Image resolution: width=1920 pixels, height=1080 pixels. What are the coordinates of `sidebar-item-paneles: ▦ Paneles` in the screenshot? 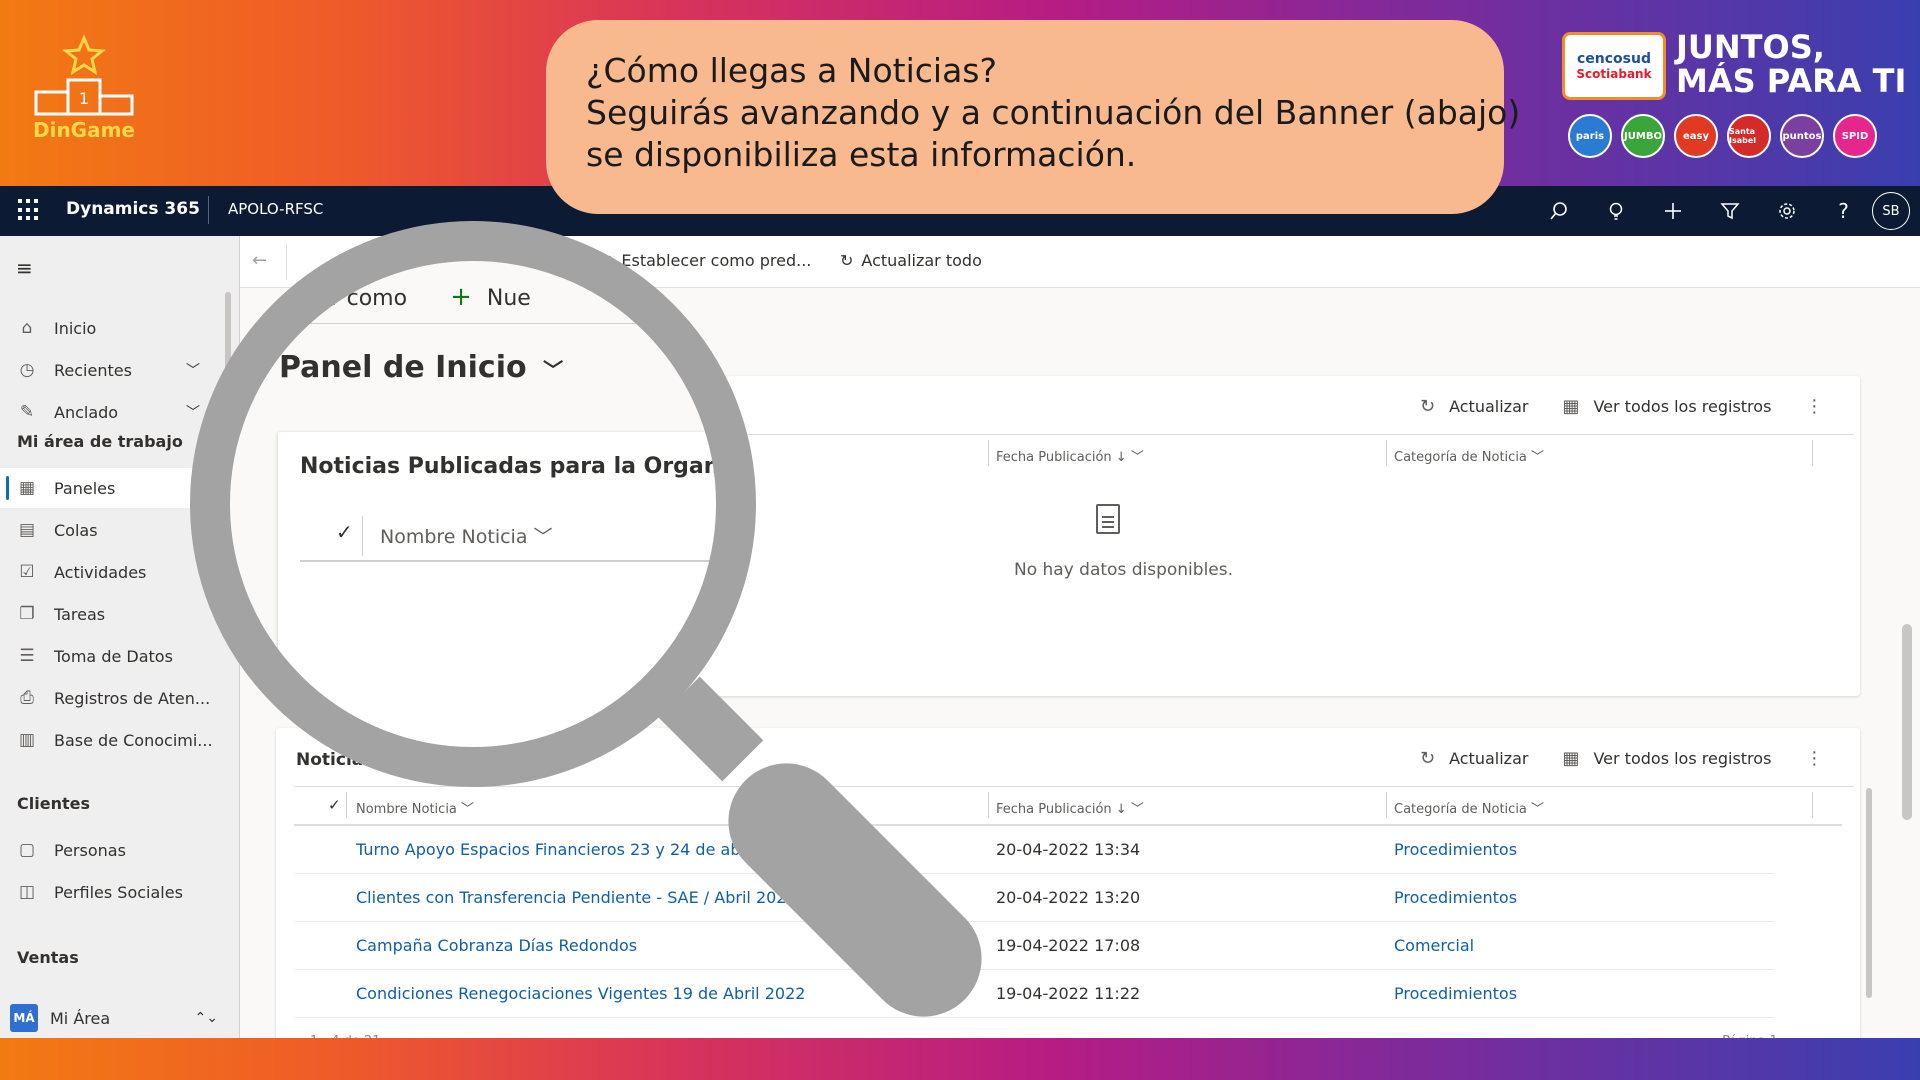 It's located at (119, 488).